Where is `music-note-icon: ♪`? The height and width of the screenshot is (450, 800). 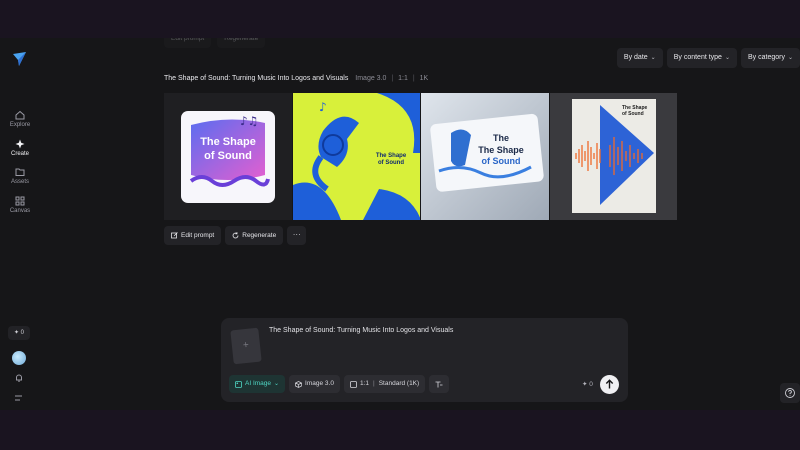 music-note-icon: ♪ is located at coordinates (323, 107).